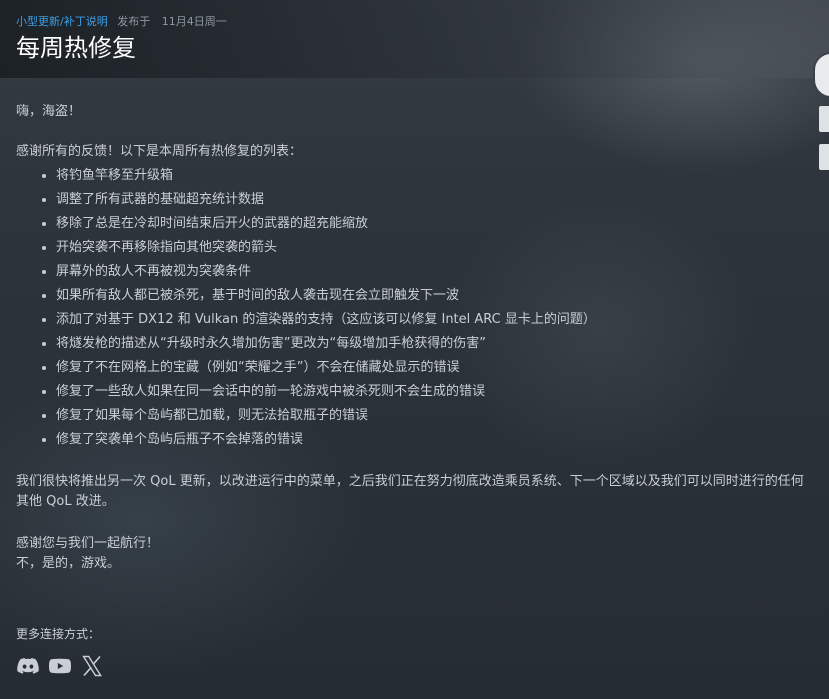  I want to click on greeting: 嗨，海盗！, so click(49, 111).